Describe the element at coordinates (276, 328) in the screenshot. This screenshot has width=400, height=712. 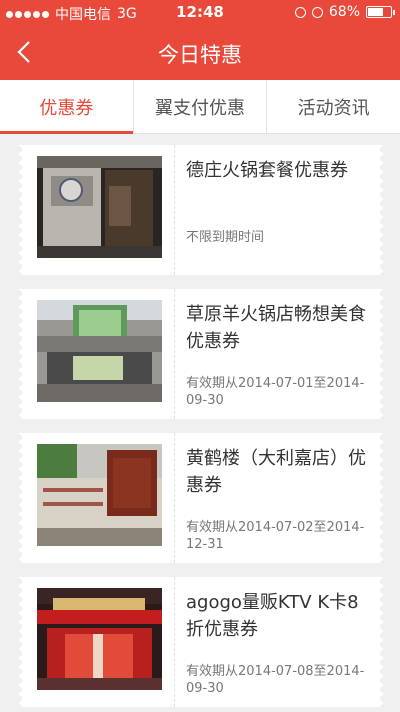
I see `coupon-title: 草原羊火锅店畅想美食优惠券` at that location.